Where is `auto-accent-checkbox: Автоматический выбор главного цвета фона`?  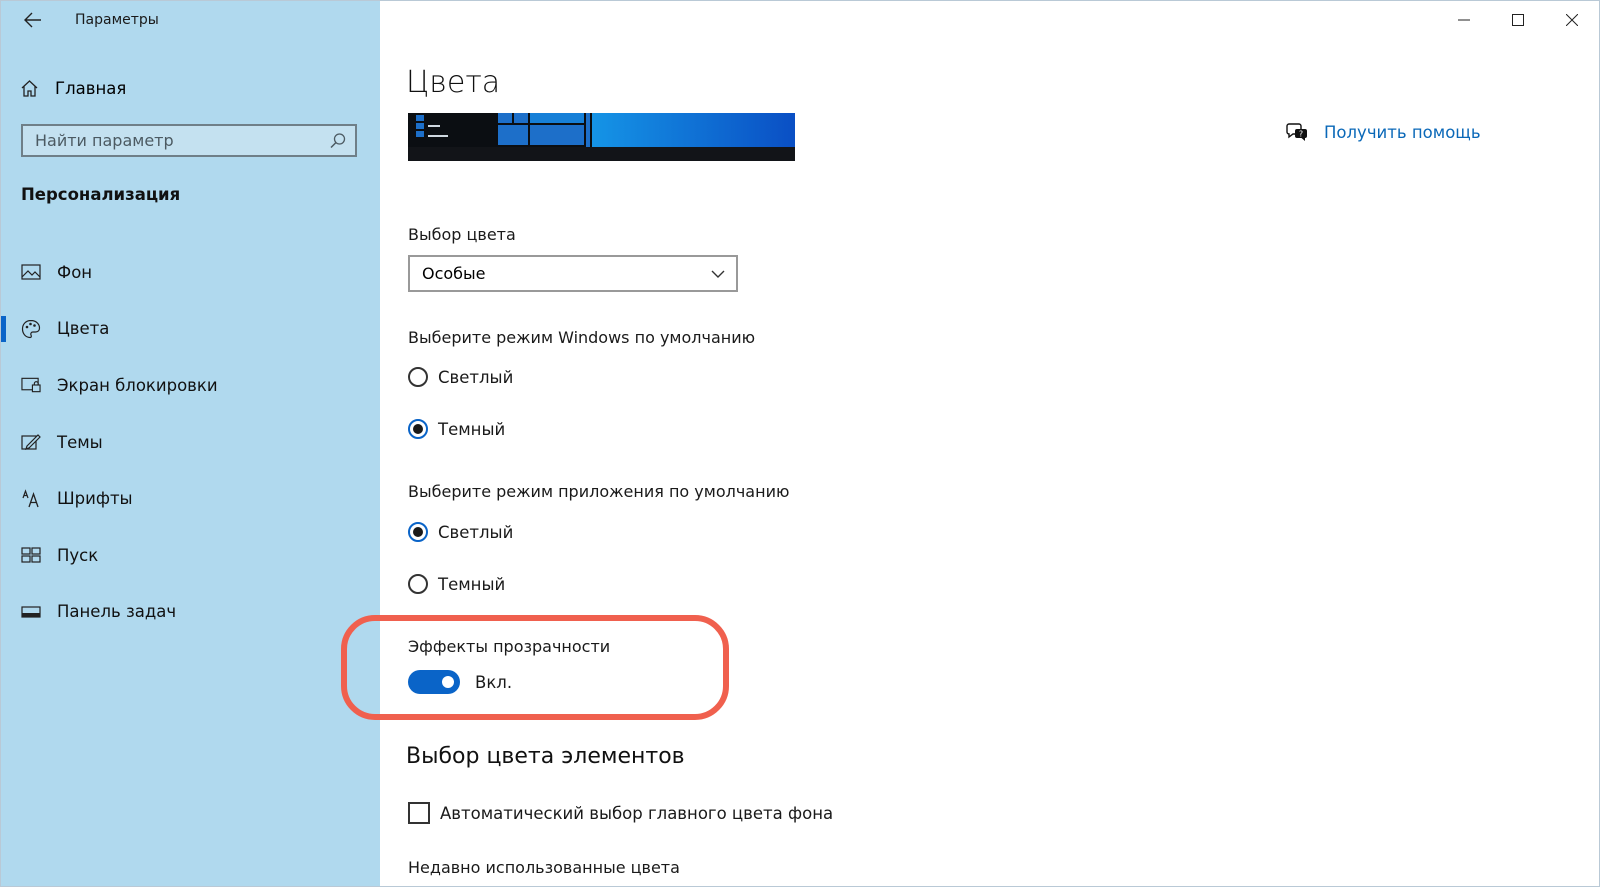
auto-accent-checkbox: Автоматический выбор главного цвета фона is located at coordinates (620, 813).